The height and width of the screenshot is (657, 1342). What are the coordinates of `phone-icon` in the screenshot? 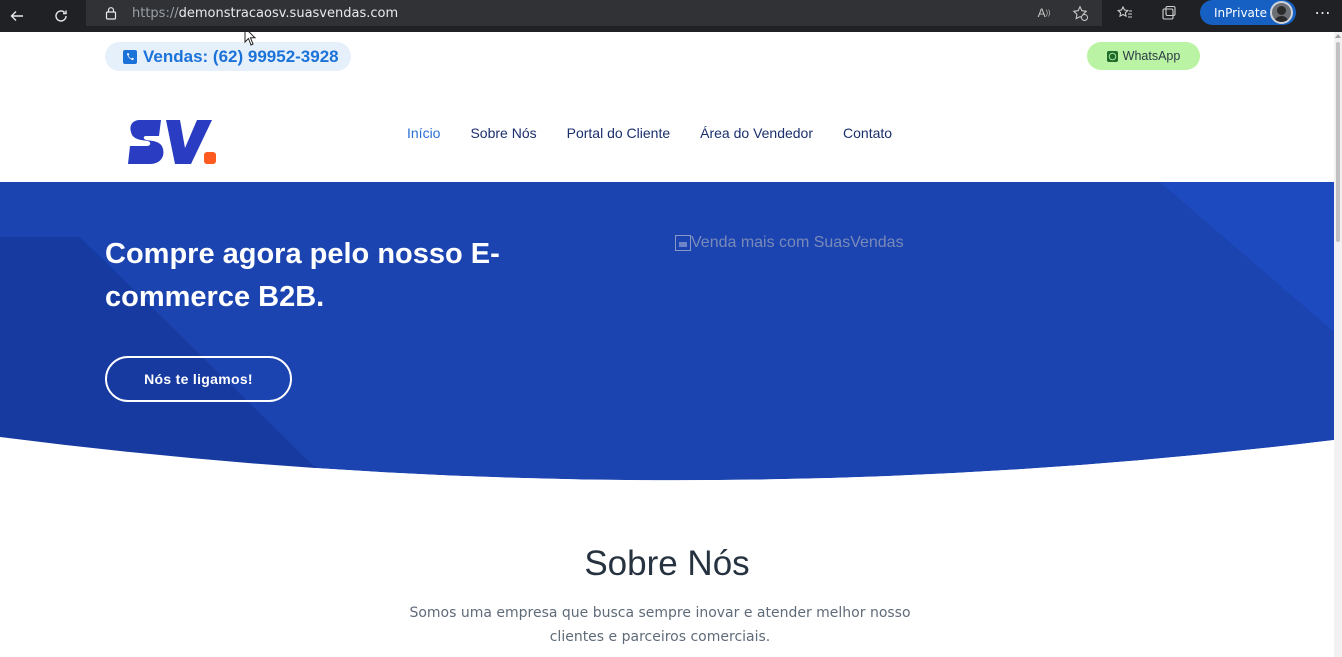 It's located at (130, 56).